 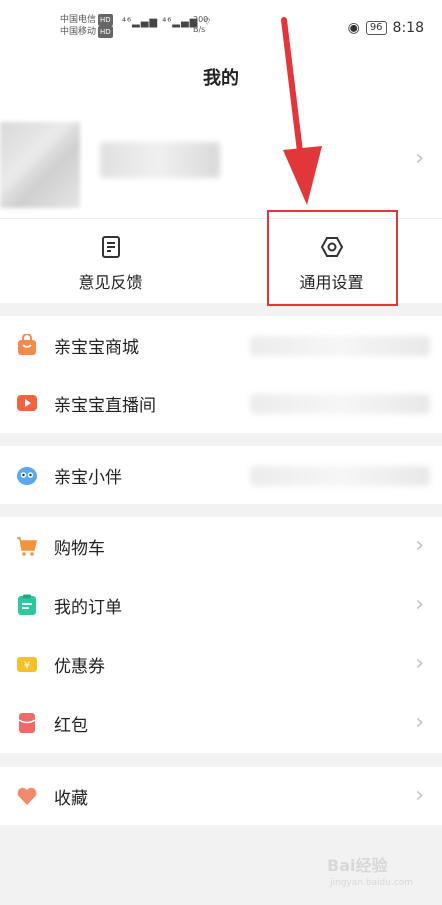 I want to click on list-item-favorites: 收藏 ›, so click(x=221, y=796).